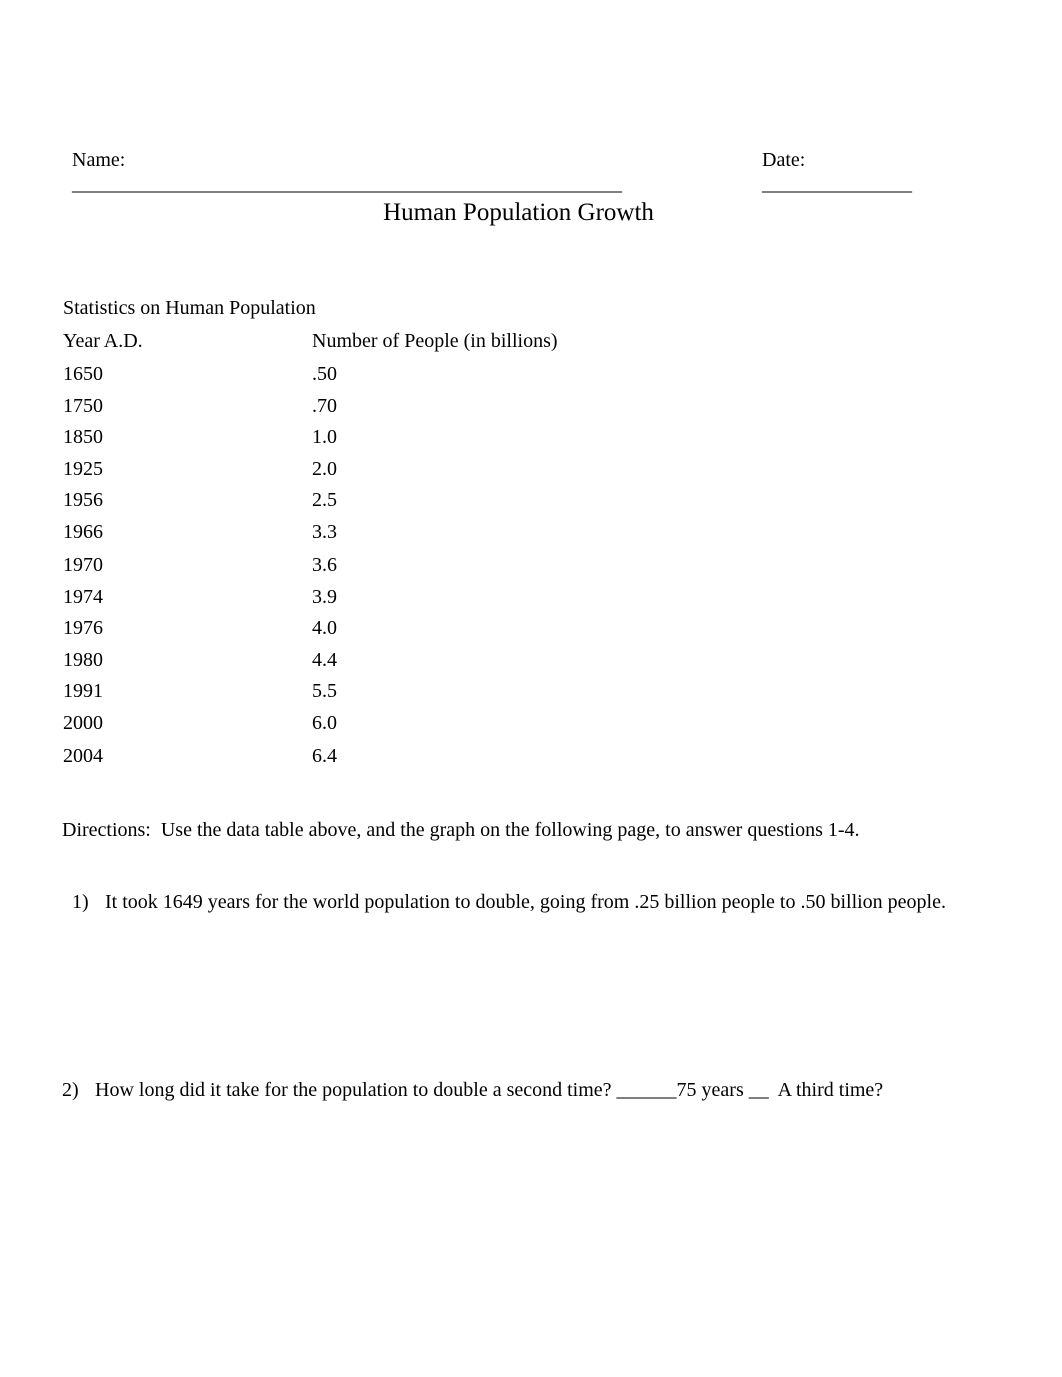  What do you see at coordinates (83, 500) in the screenshot?
I see `table-cell-year: 1956` at bounding box center [83, 500].